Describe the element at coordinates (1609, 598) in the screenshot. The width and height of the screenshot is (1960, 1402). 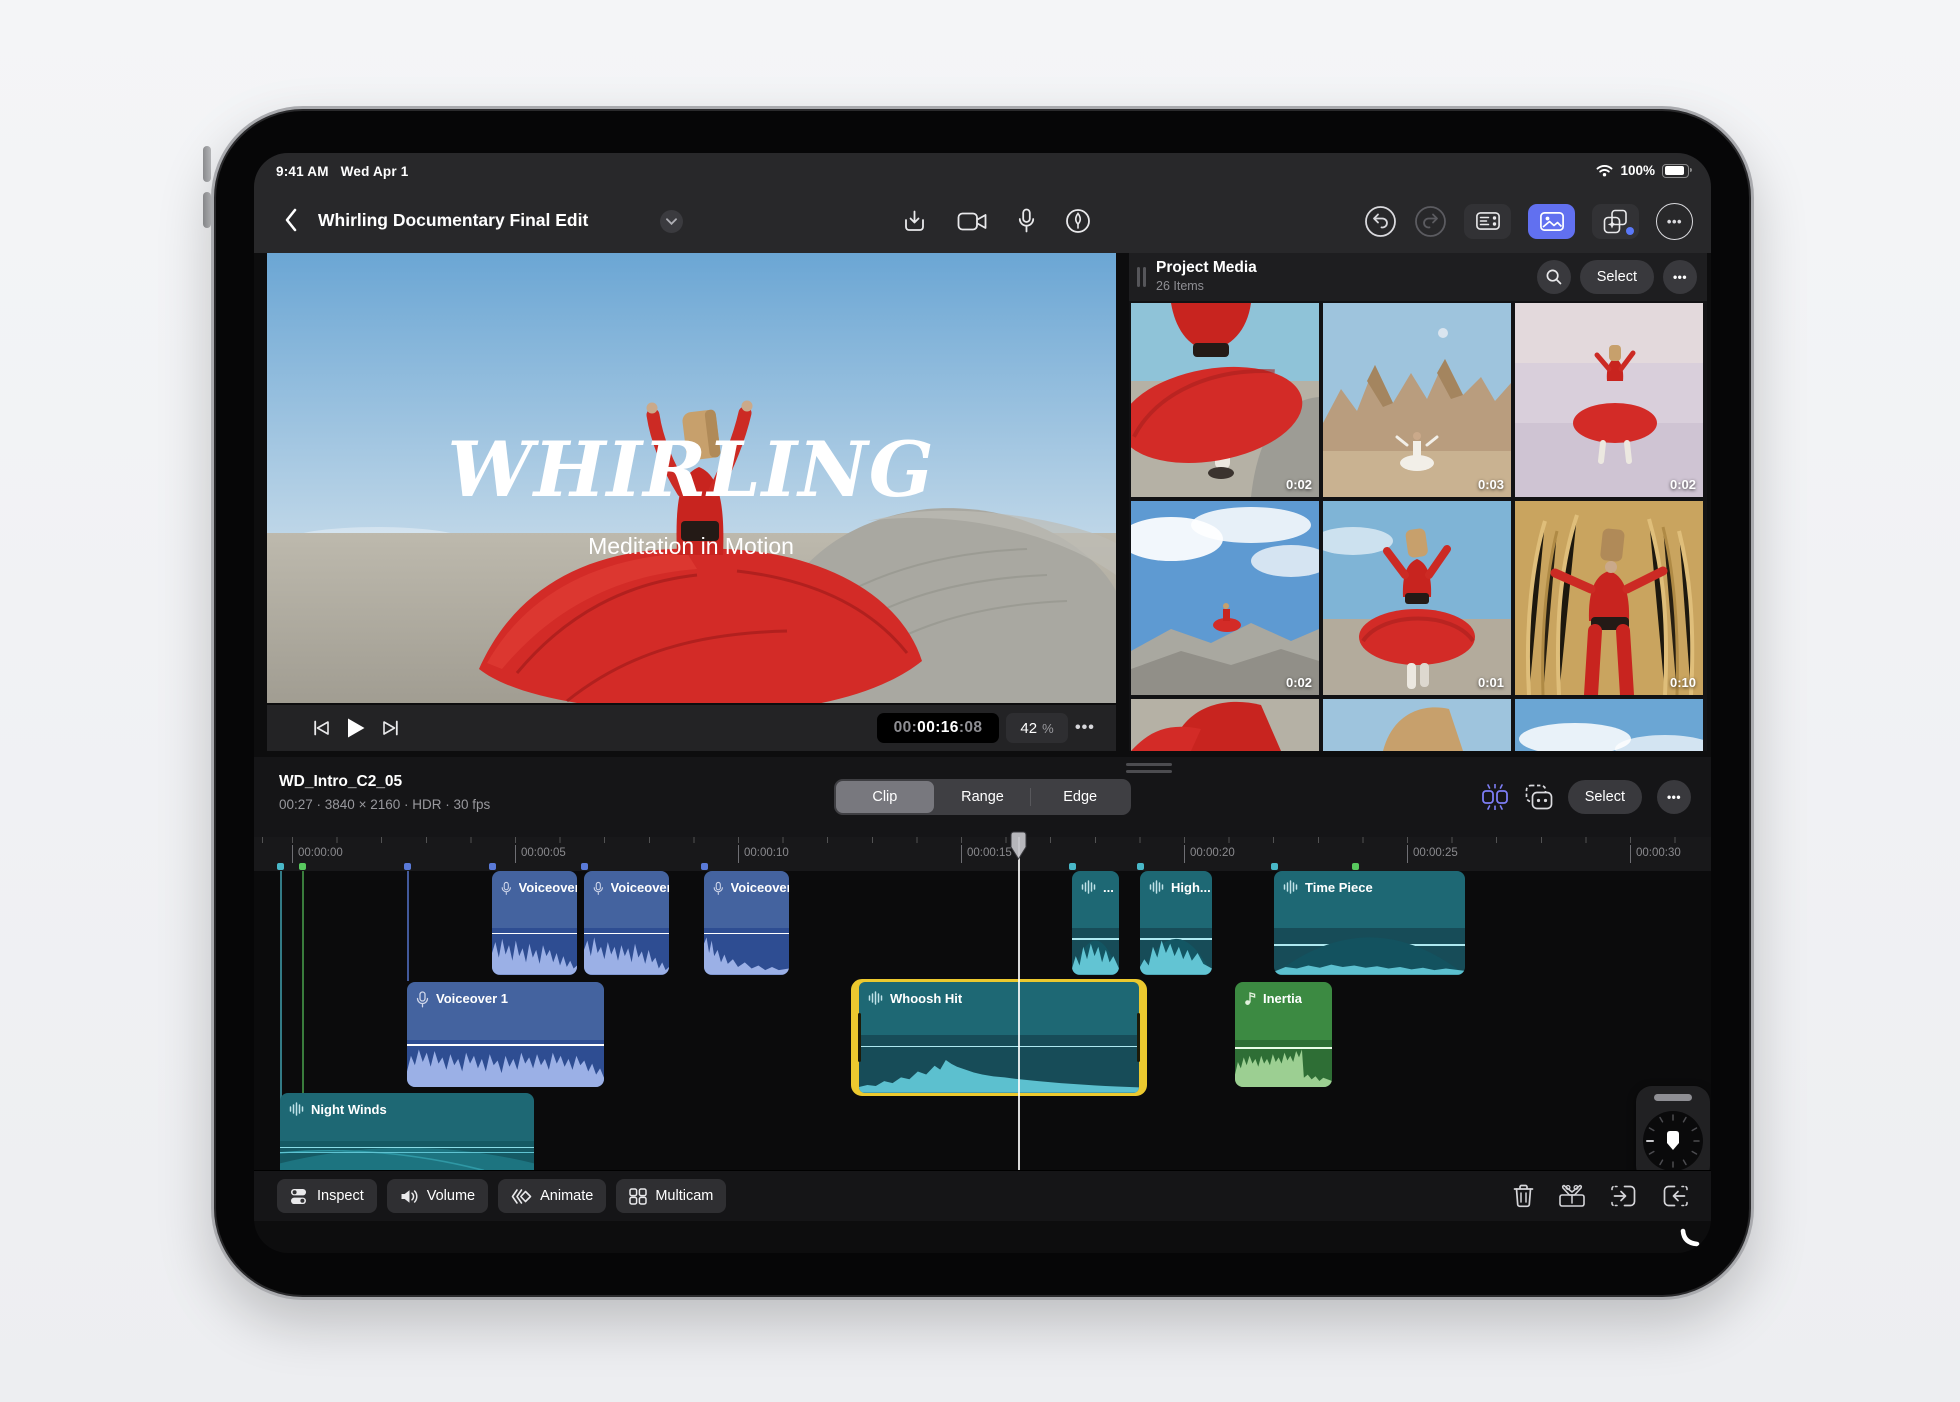
I see `media-thumbnail: 0:10` at that location.